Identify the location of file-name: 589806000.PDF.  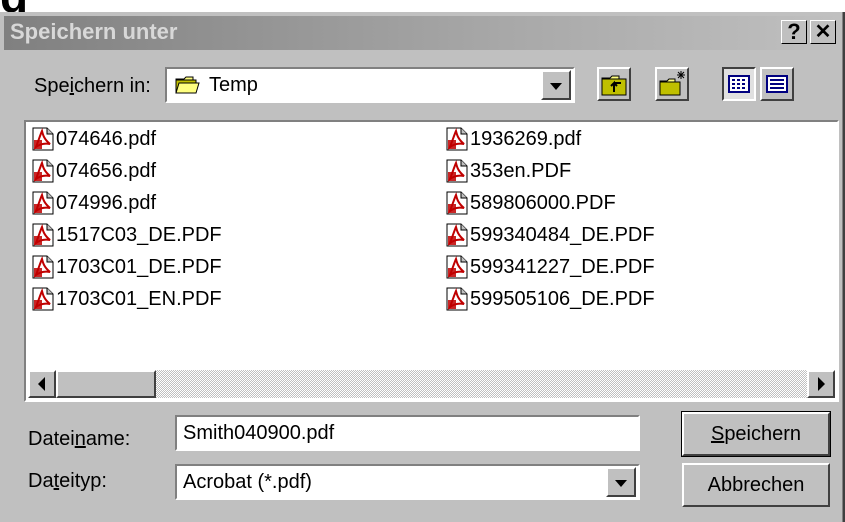
(543, 202).